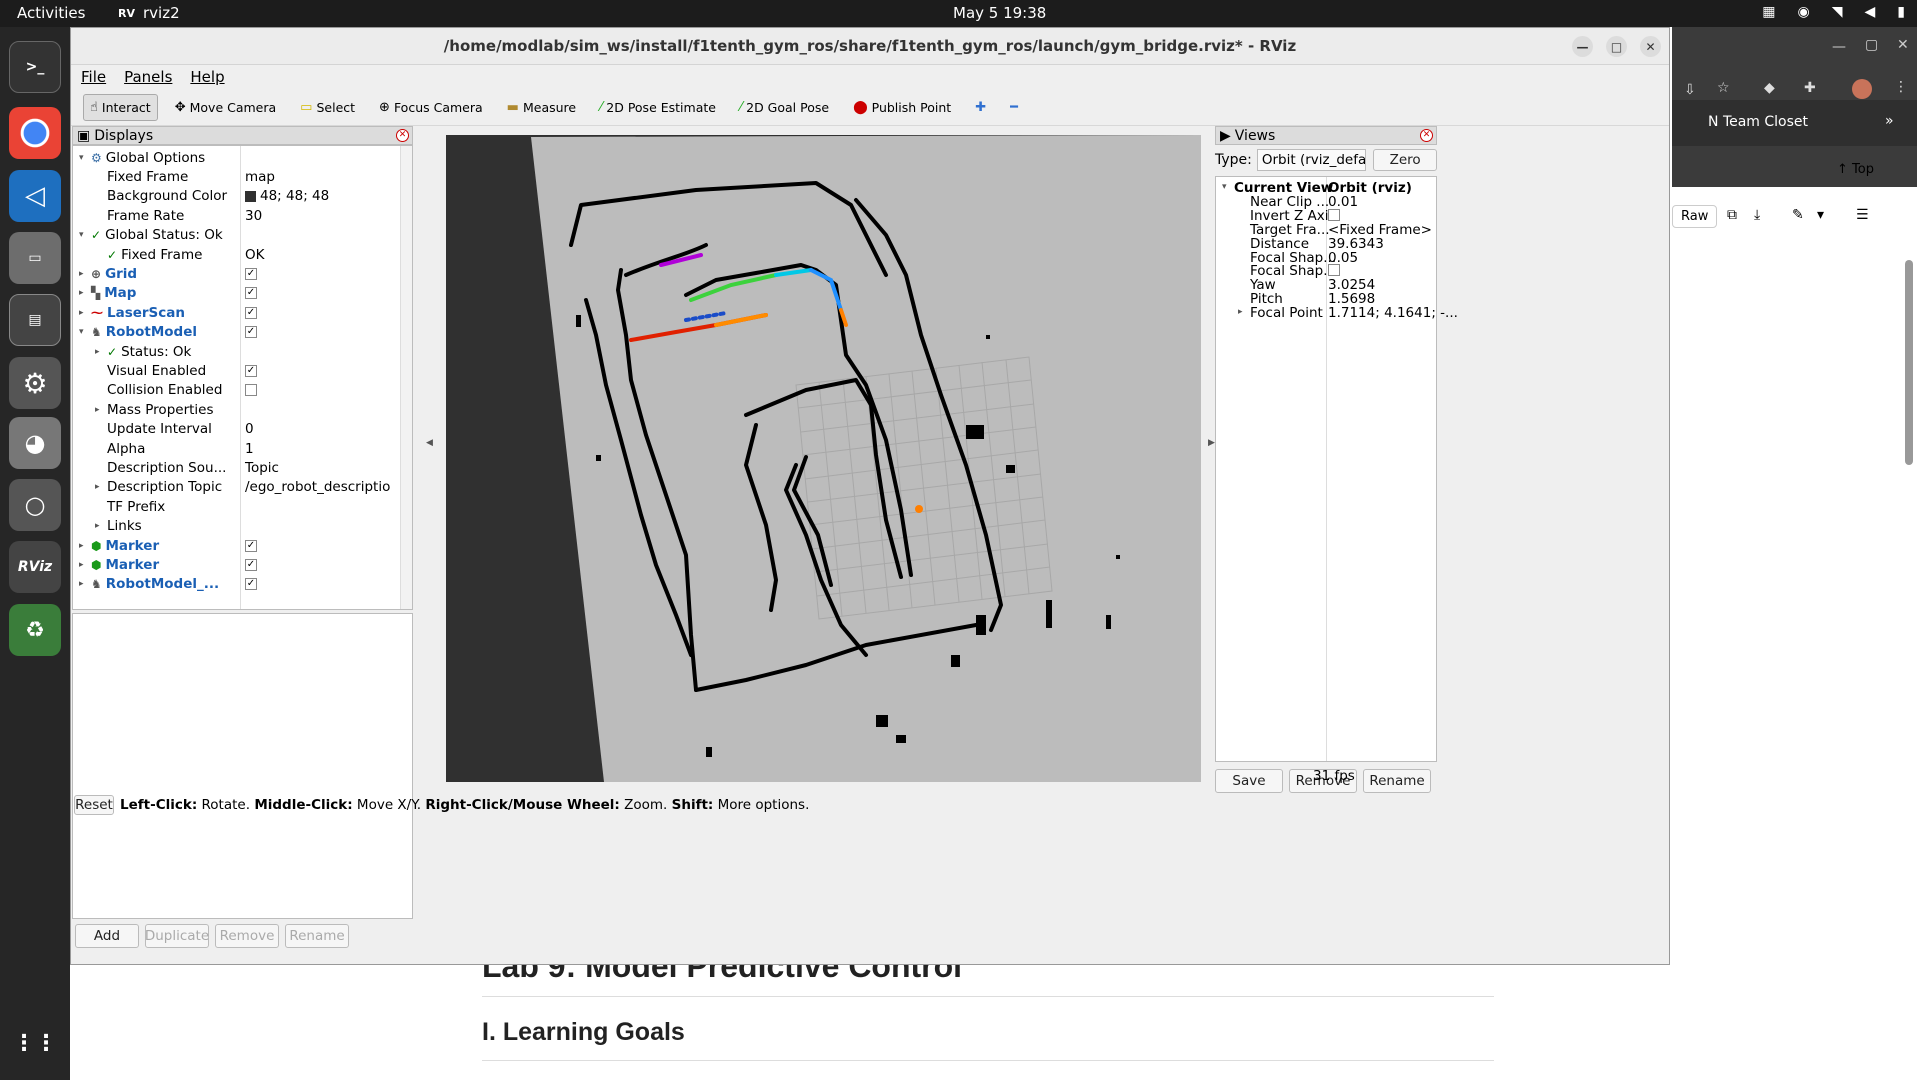  What do you see at coordinates (247, 936) in the screenshot?
I see `remove-button: Remove` at bounding box center [247, 936].